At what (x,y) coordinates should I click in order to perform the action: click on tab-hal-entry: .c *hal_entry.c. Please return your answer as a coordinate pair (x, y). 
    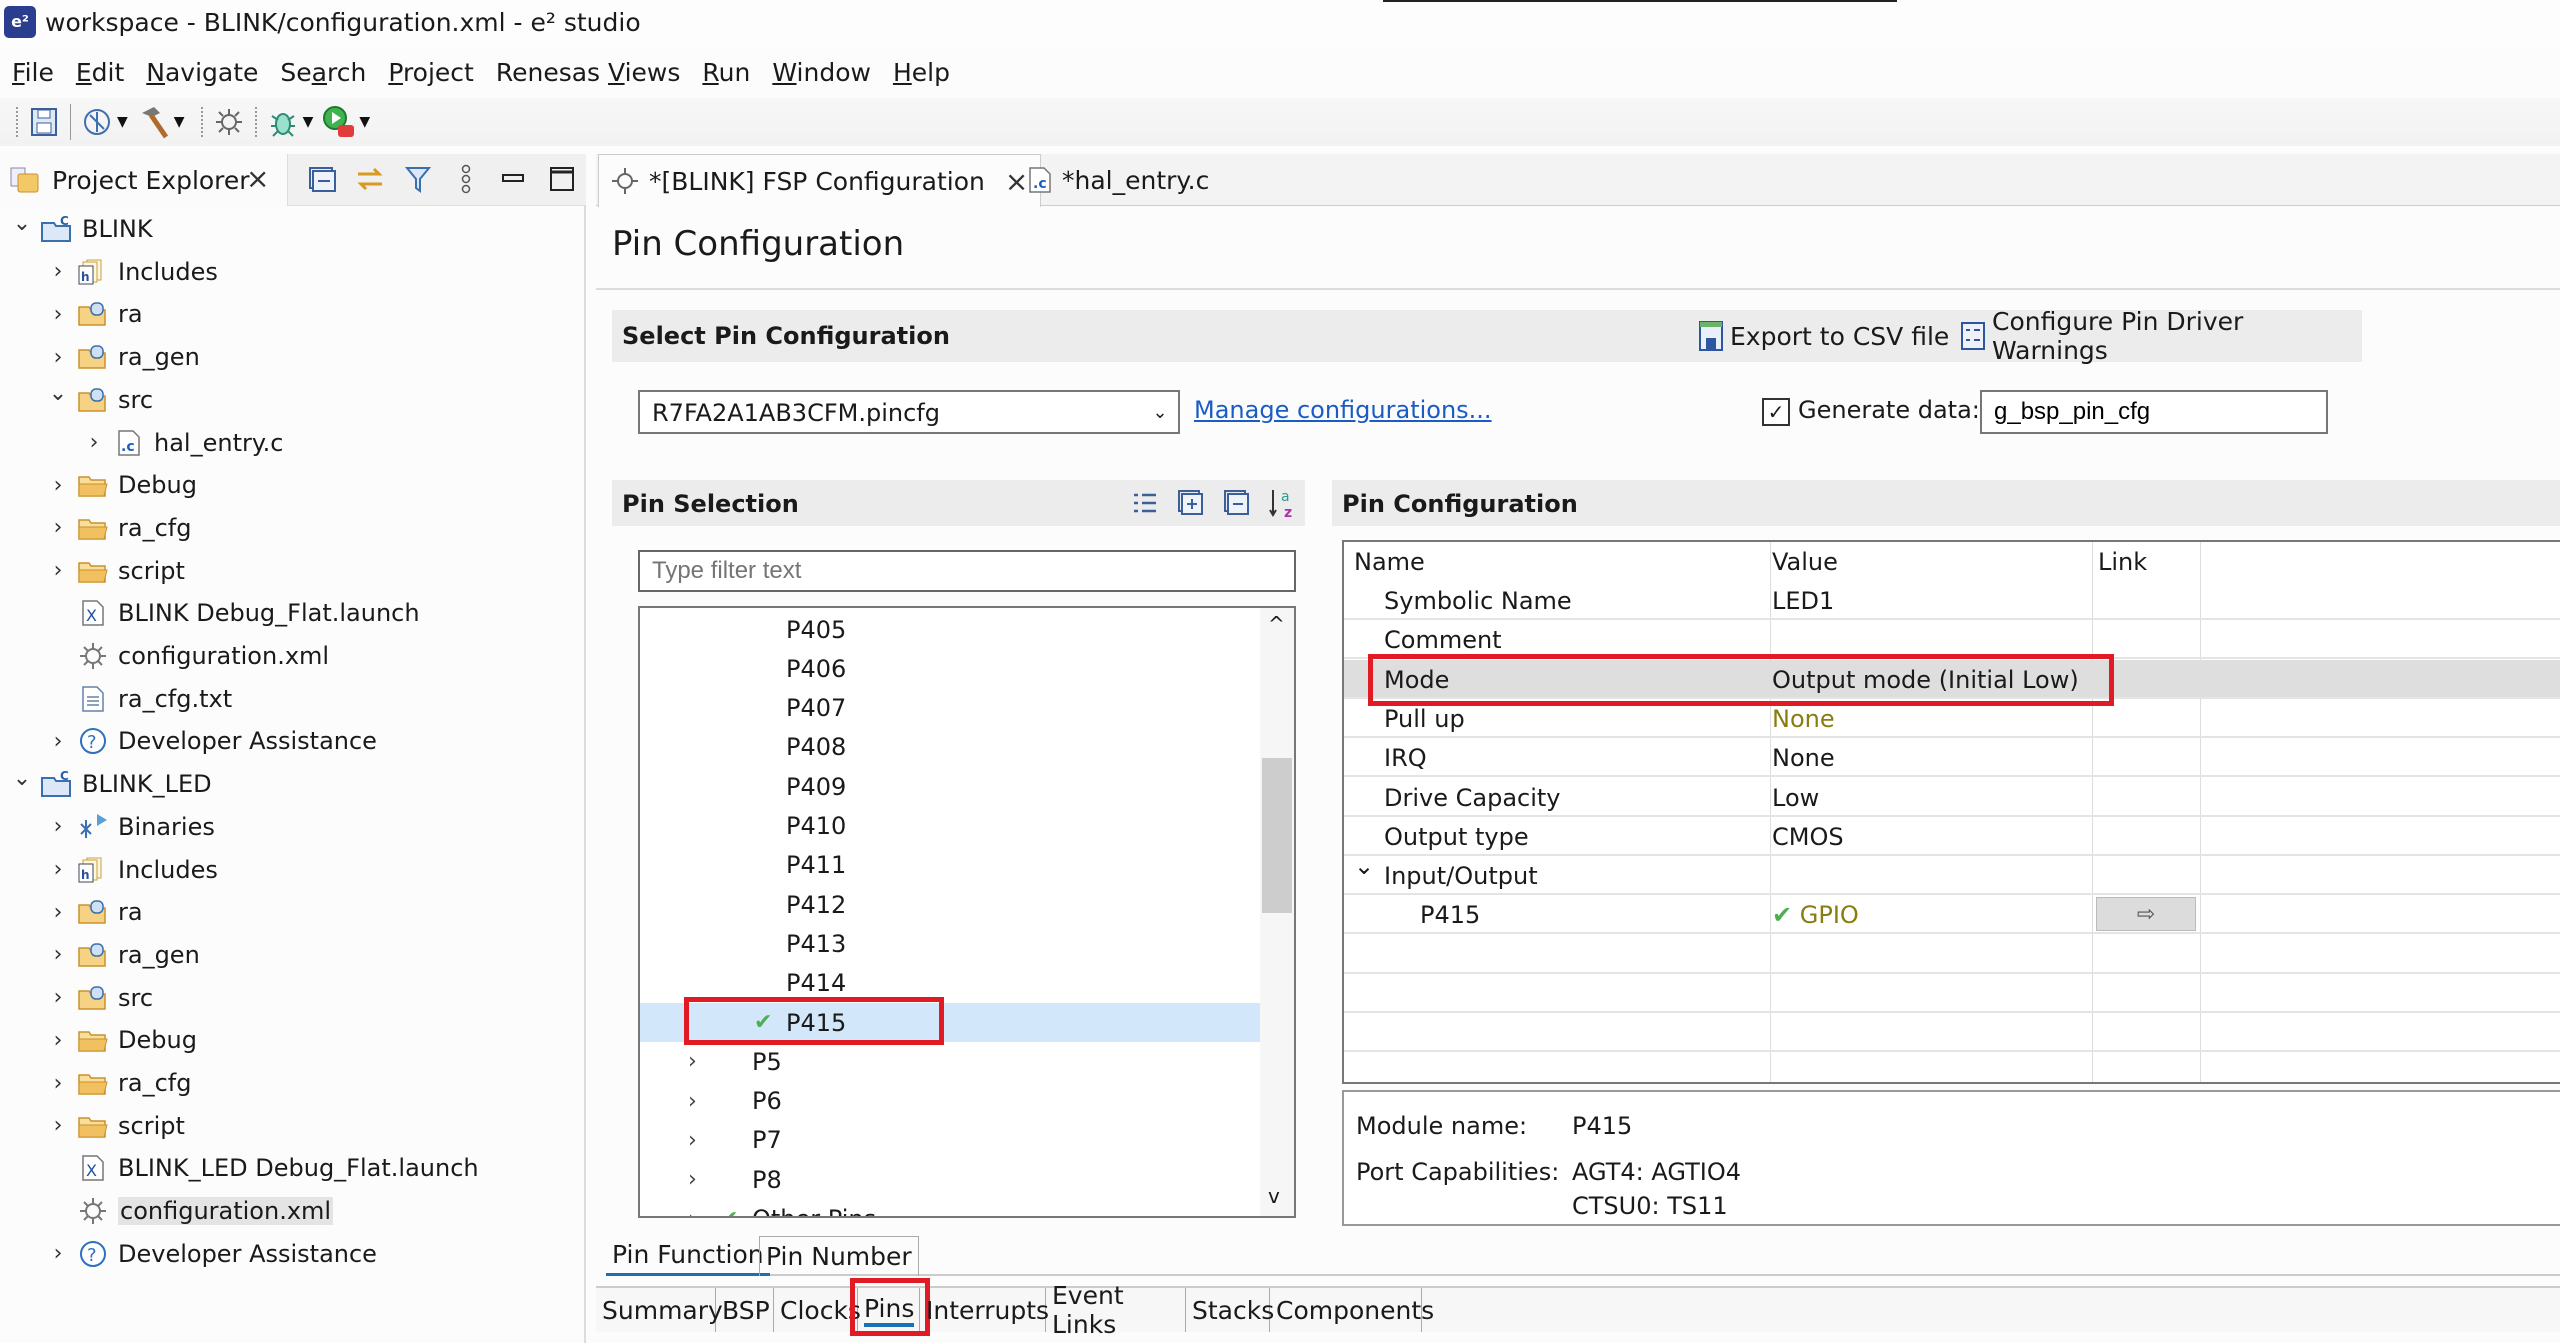
    Looking at the image, I should click on (1118, 180).